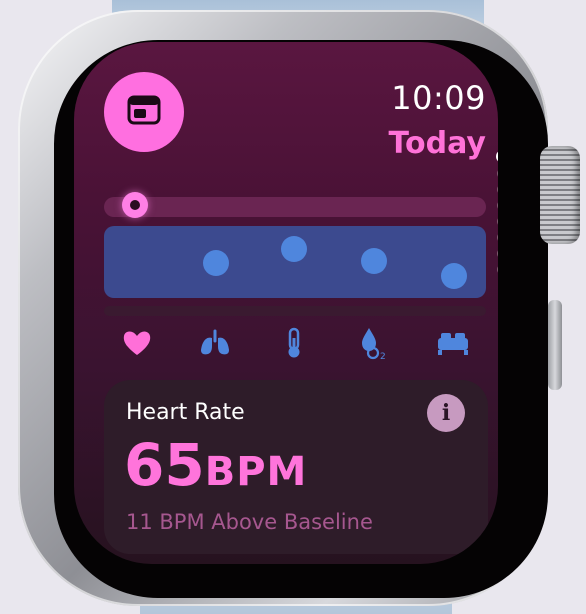 This screenshot has width=586, height=614. I want to click on thermometer-icon, so click(294, 343).